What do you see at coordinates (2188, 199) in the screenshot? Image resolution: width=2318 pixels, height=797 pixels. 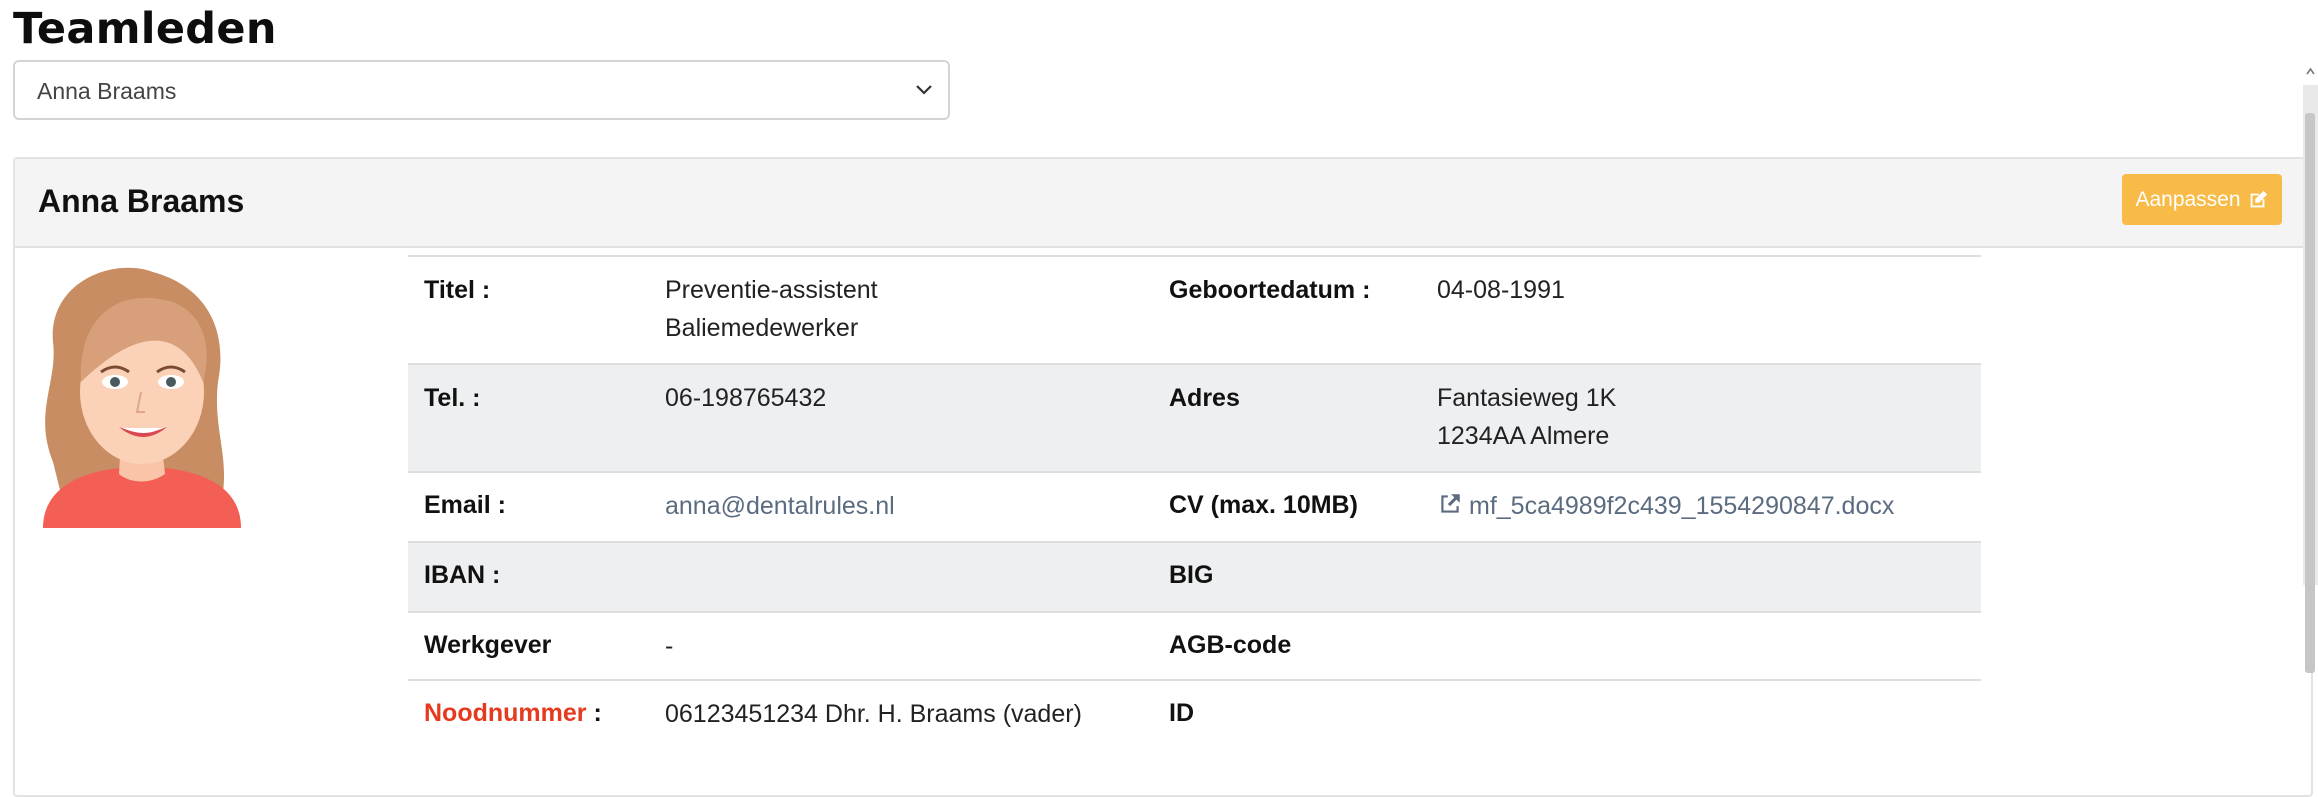 I see `edit-button-label: Aanpassen` at bounding box center [2188, 199].